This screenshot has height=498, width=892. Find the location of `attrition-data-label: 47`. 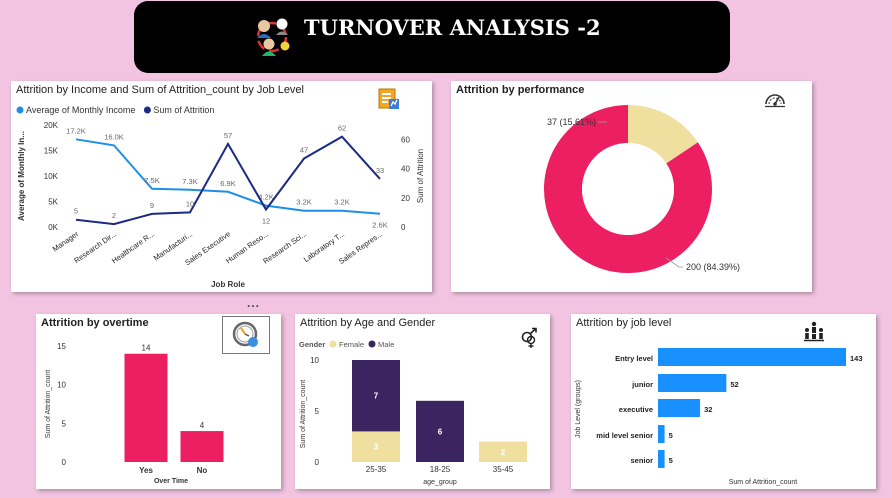

attrition-data-label: 47 is located at coordinates (304, 150).